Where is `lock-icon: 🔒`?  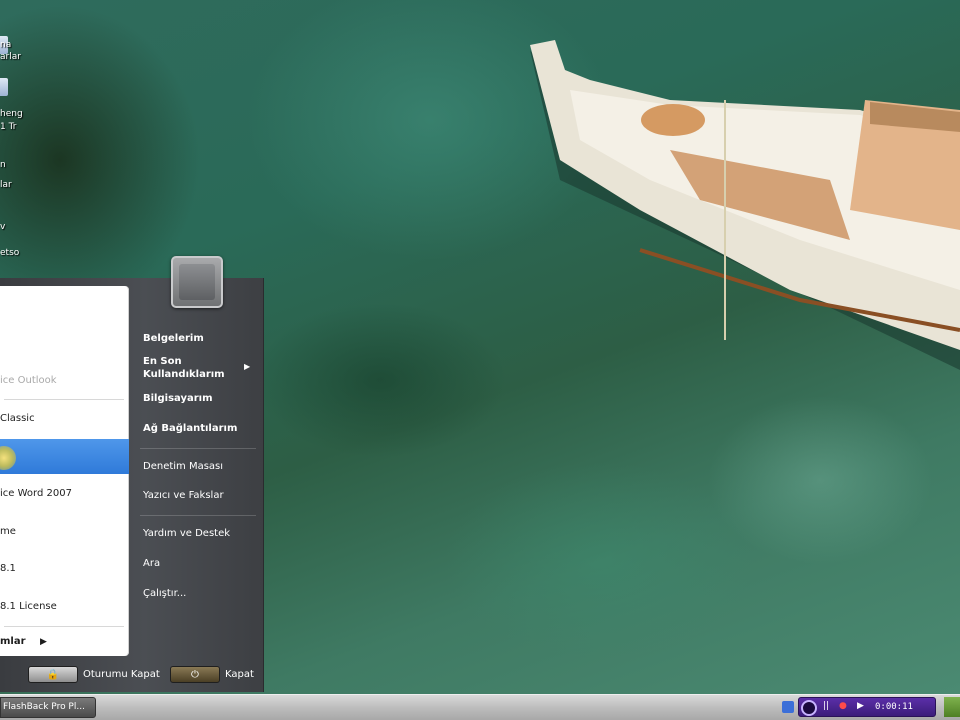
lock-icon: 🔒 is located at coordinates (53, 674).